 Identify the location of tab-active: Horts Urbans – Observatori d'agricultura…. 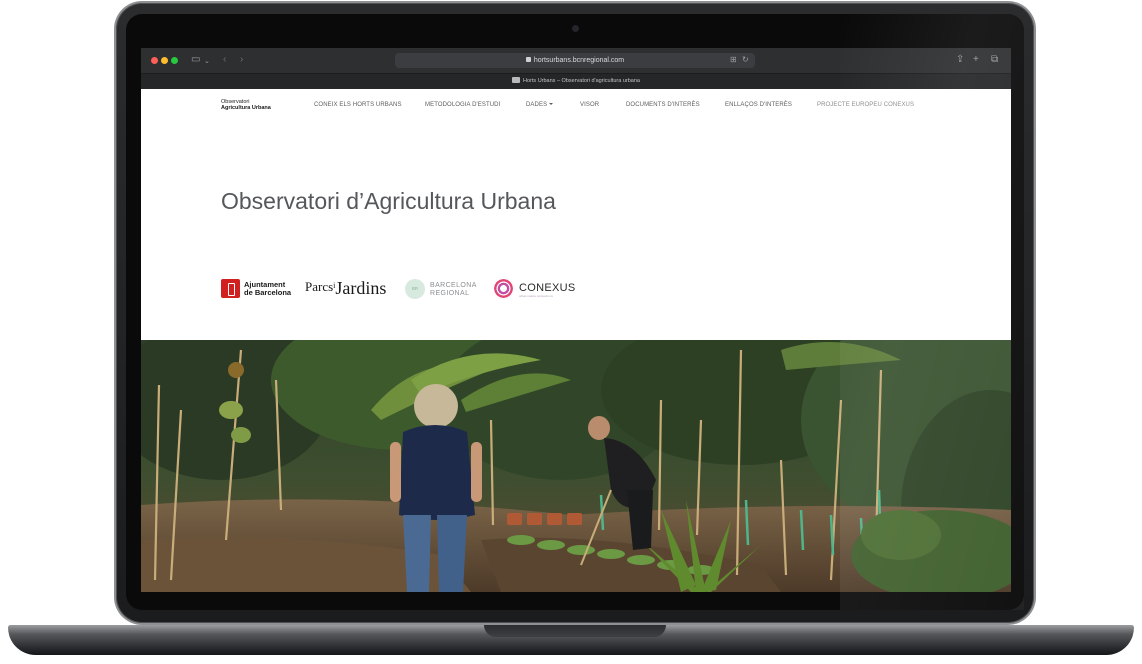
(576, 81).